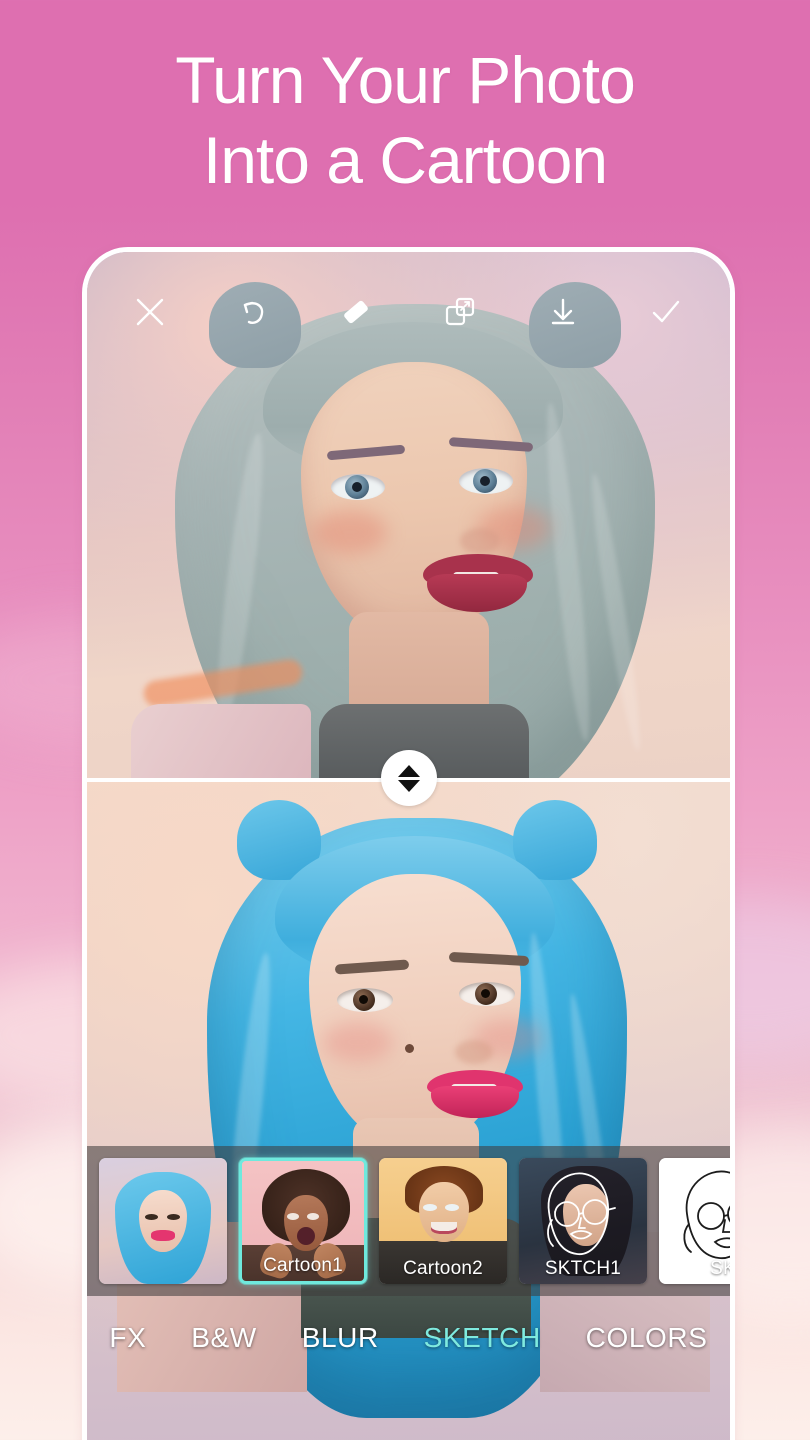 This screenshot has height=1440, width=810. I want to click on filter-thumb-label: Cartoon2, so click(443, 1268).